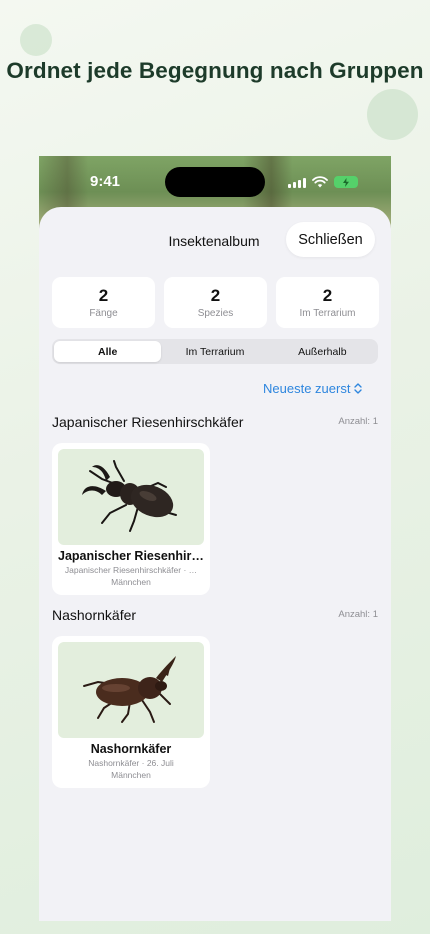 The width and height of the screenshot is (430, 934). Describe the element at coordinates (108, 351) in the screenshot. I see `filter-all: Alle` at that location.